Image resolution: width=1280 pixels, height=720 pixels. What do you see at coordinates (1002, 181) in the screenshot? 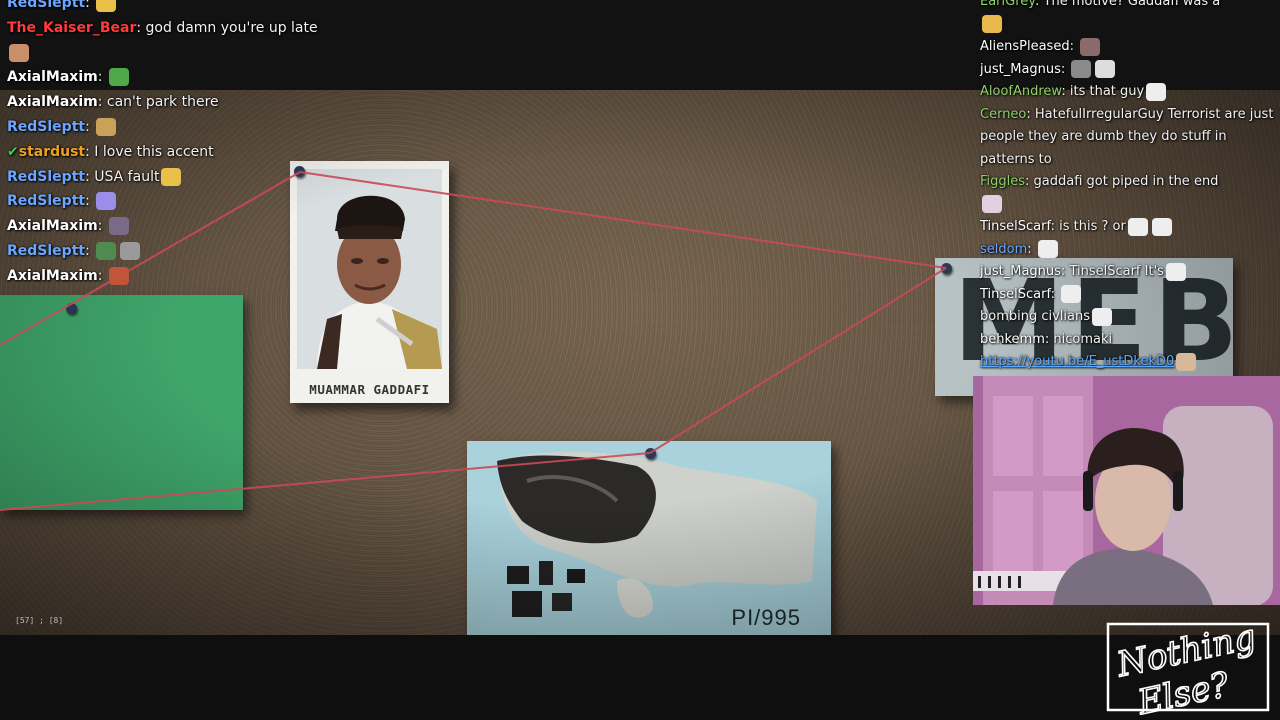
I see `chat-username: Figgles` at bounding box center [1002, 181].